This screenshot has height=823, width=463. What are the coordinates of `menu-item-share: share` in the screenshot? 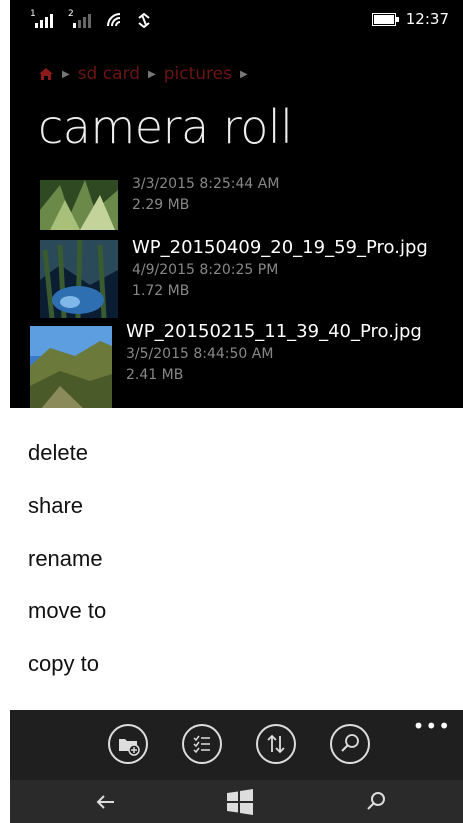 It's located at (55, 506).